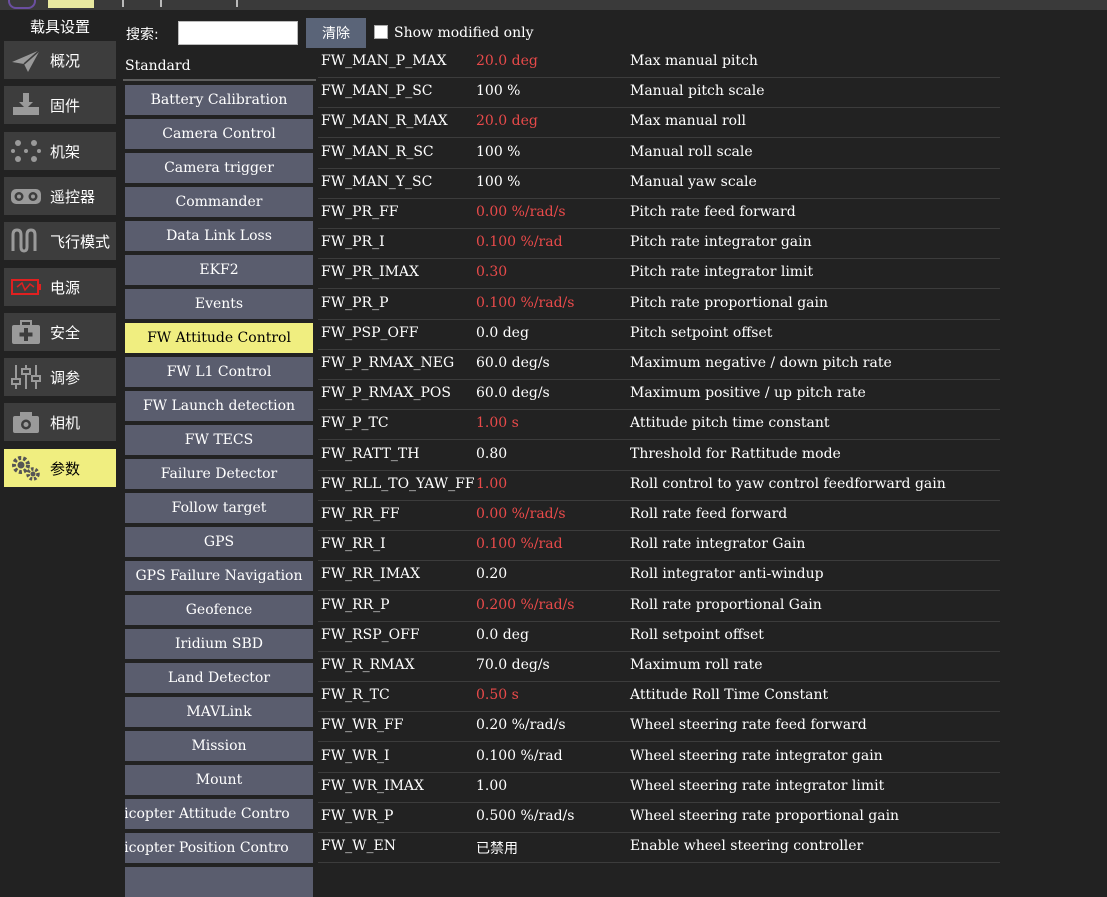  What do you see at coordinates (26, 60) in the screenshot?
I see `plane-icon` at bounding box center [26, 60].